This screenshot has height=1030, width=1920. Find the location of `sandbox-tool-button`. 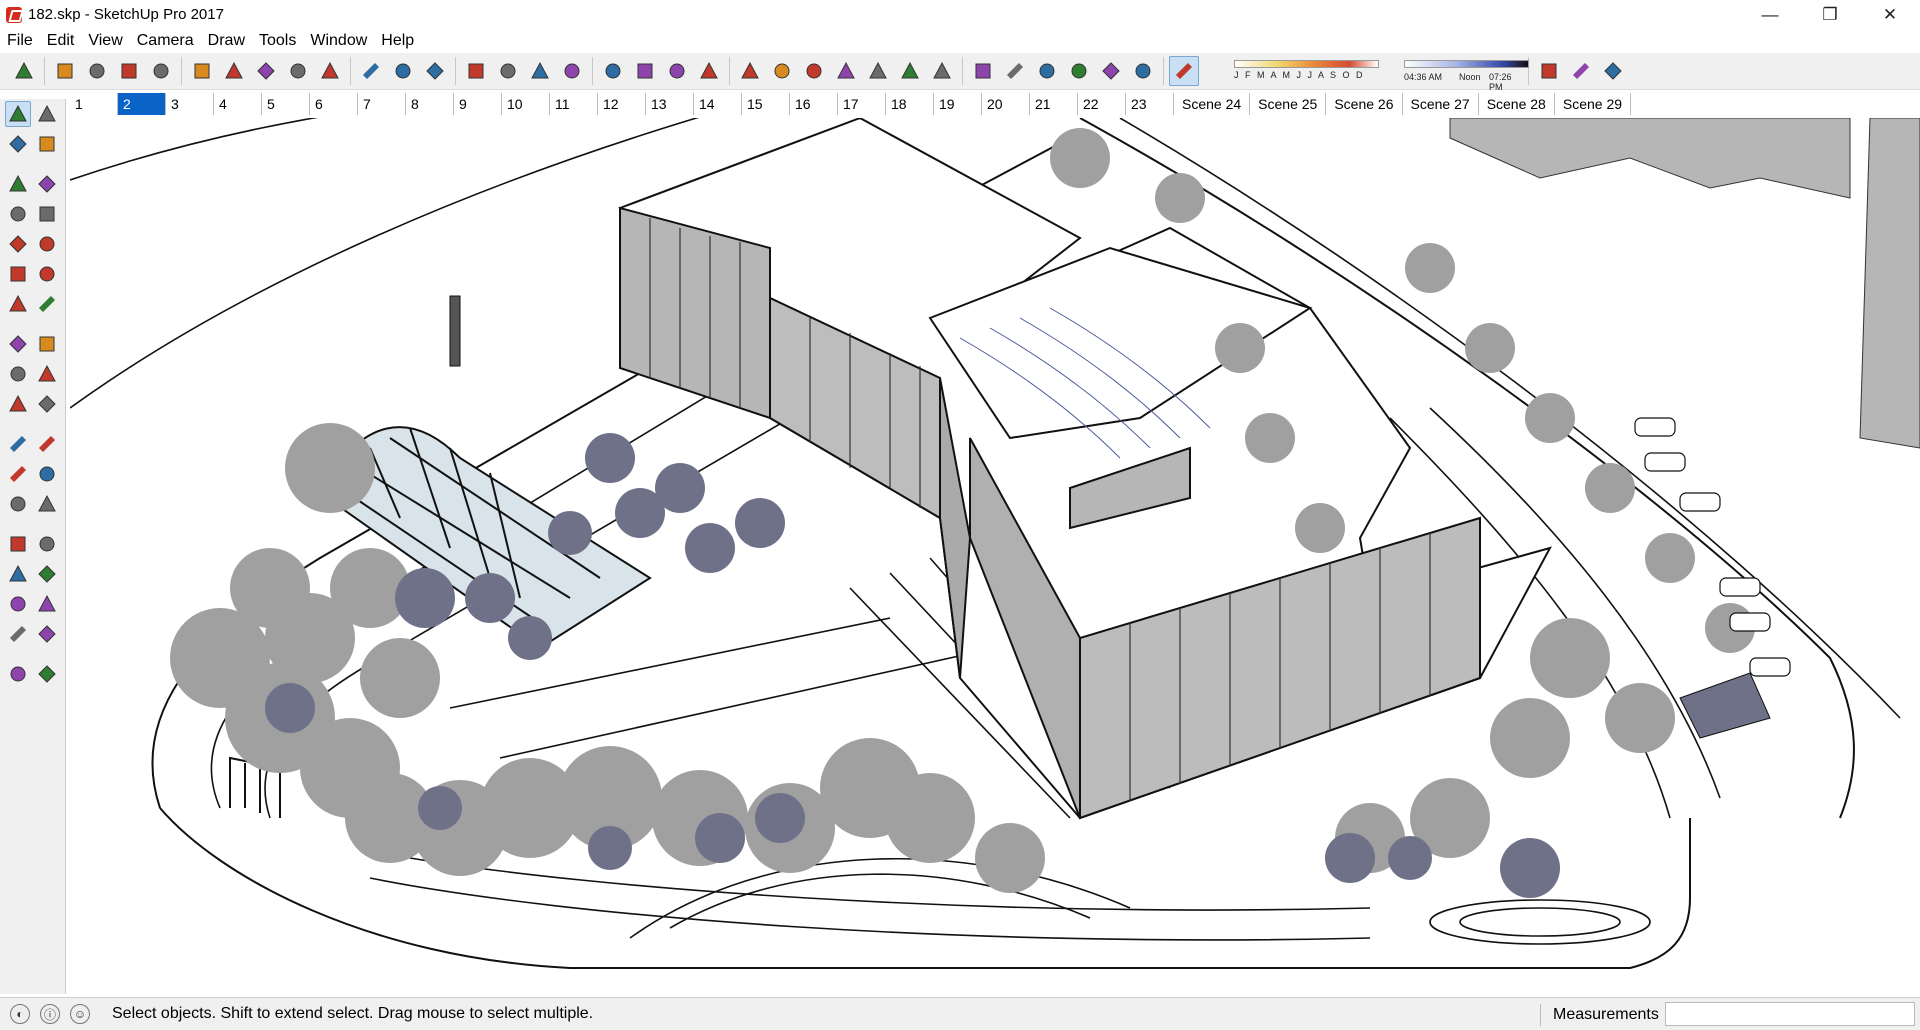

sandbox-tool-button is located at coordinates (1581, 71).